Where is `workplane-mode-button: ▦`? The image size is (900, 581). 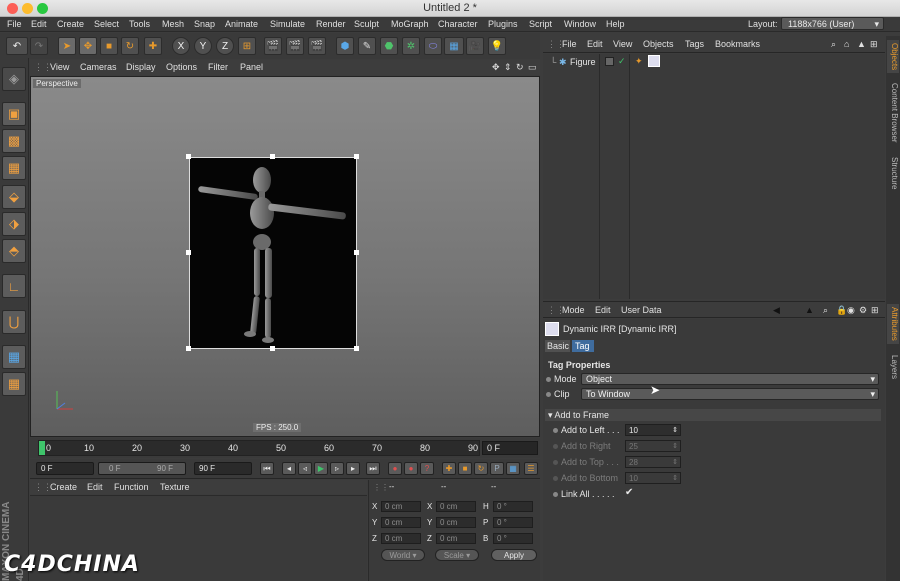
workplane-mode-button: ▦ is located at coordinates (14, 168).